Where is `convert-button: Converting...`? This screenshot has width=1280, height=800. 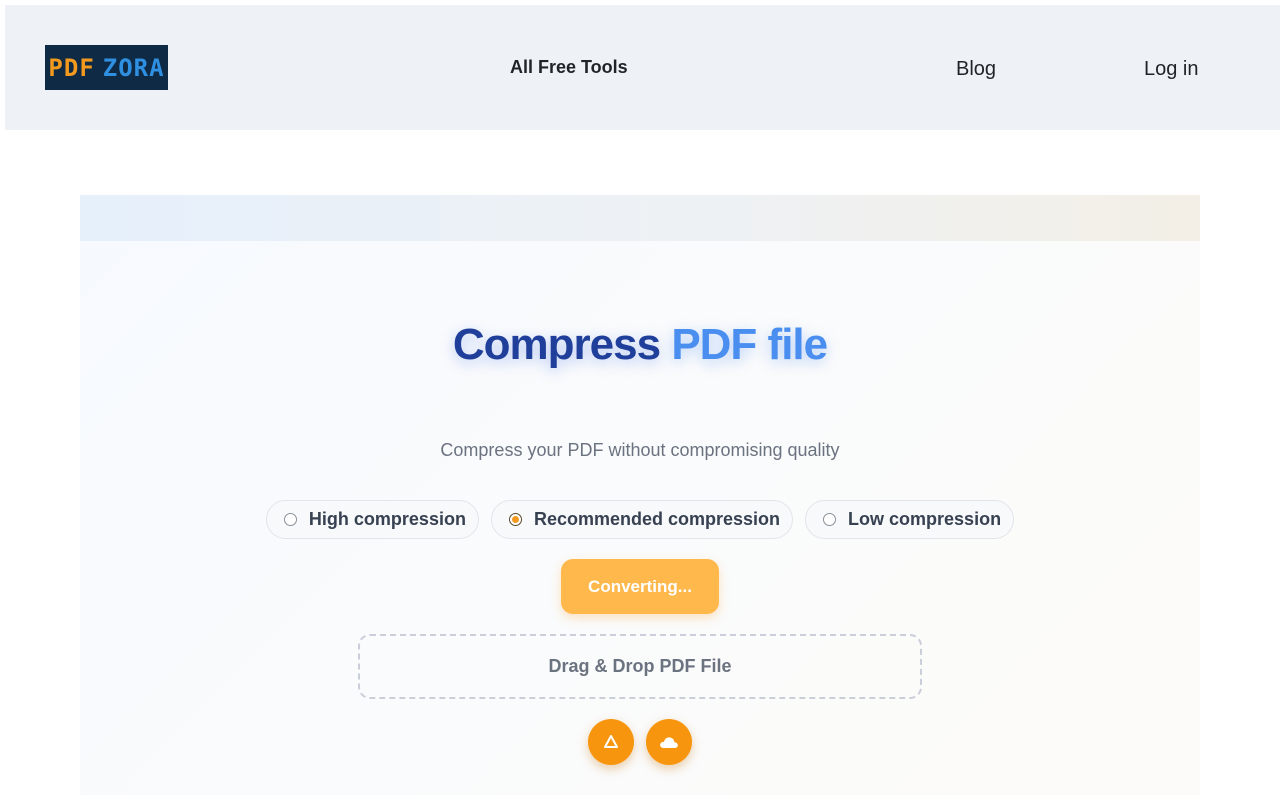
convert-button: Converting... is located at coordinates (640, 586).